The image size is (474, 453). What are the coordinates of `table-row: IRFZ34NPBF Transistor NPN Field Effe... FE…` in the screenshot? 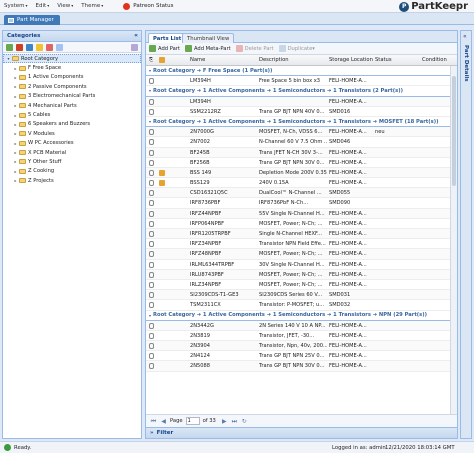 It's located at (298, 244).